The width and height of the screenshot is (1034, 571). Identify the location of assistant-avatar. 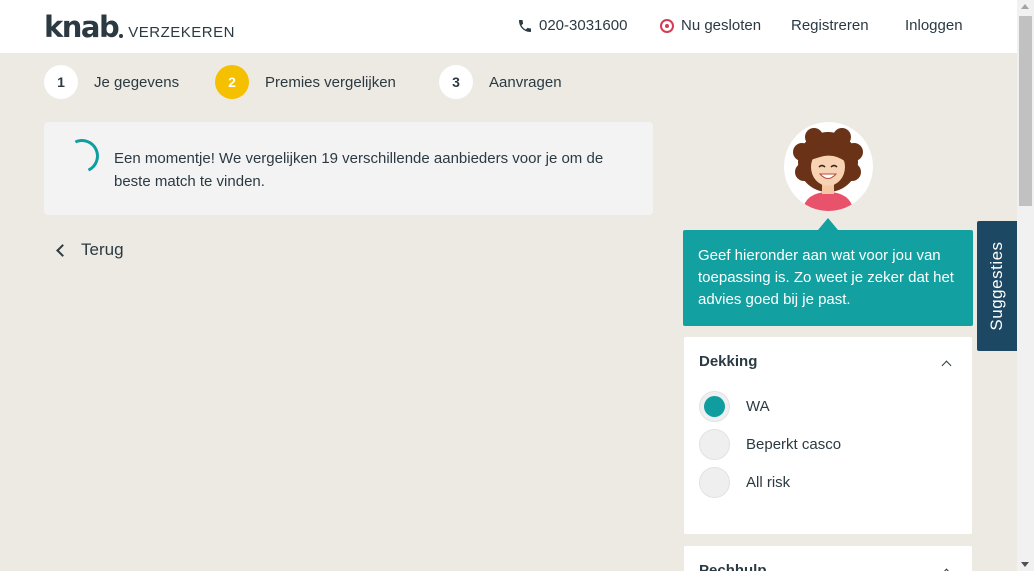
(828, 166).